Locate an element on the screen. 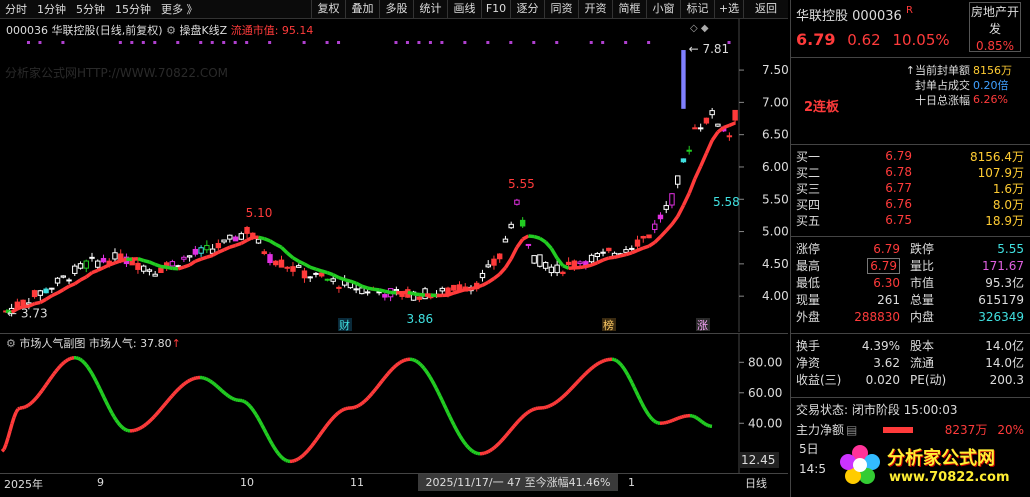  bid-volume: 8156.4万 is located at coordinates (997, 156).